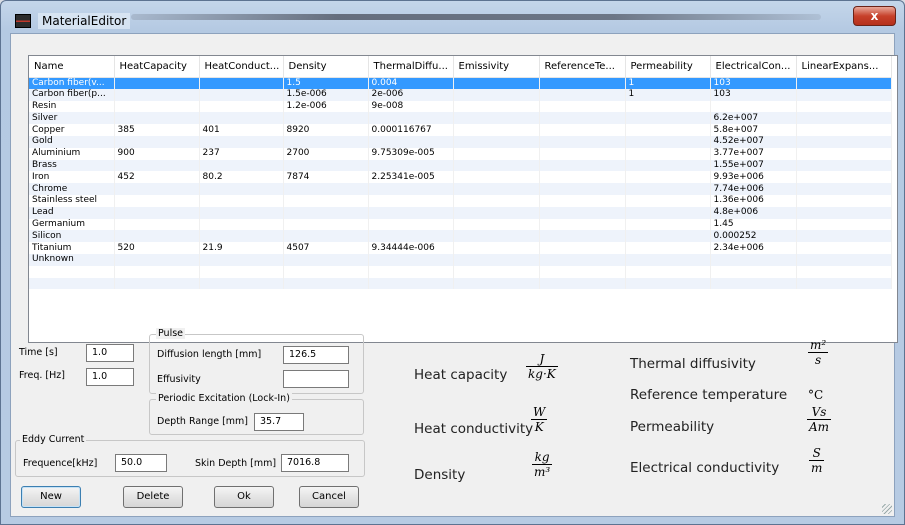 Image resolution: width=905 pixels, height=525 pixels. Describe the element at coordinates (818, 345) in the screenshot. I see `unit-thermal-diffusivity-num: m²` at that location.